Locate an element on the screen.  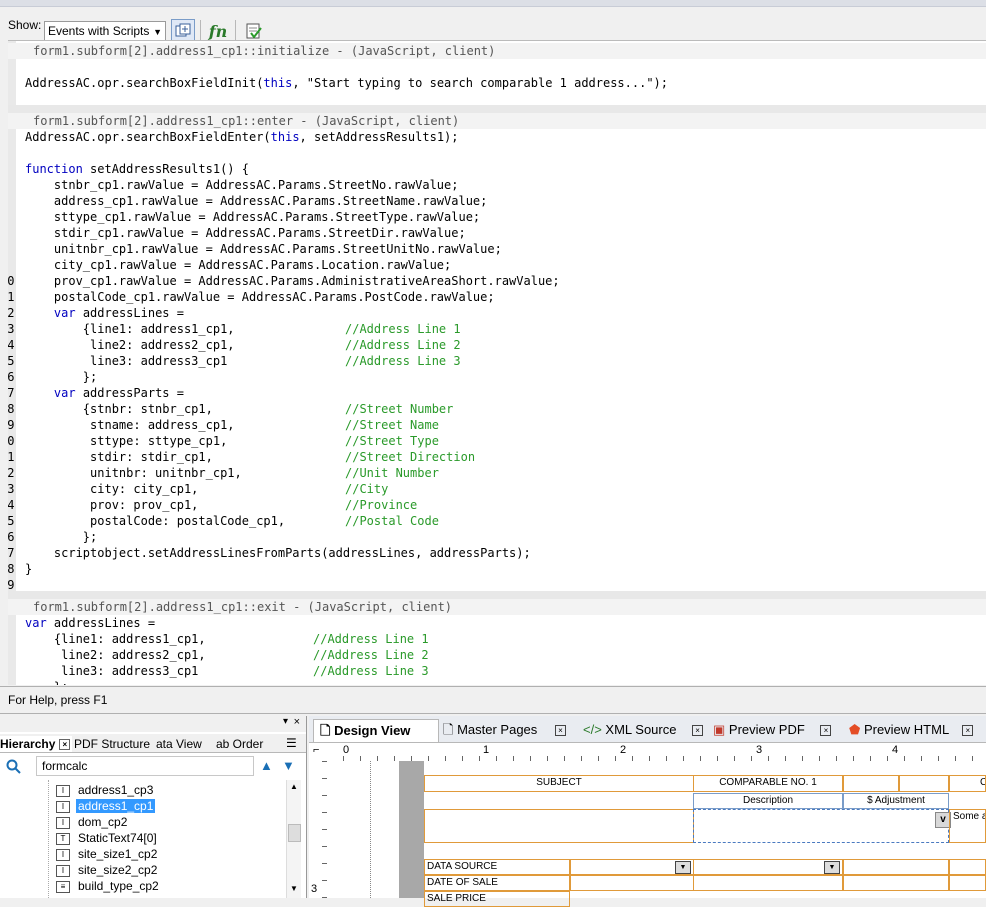
panel-menu-icon: ▾ is located at coordinates (285, 721).